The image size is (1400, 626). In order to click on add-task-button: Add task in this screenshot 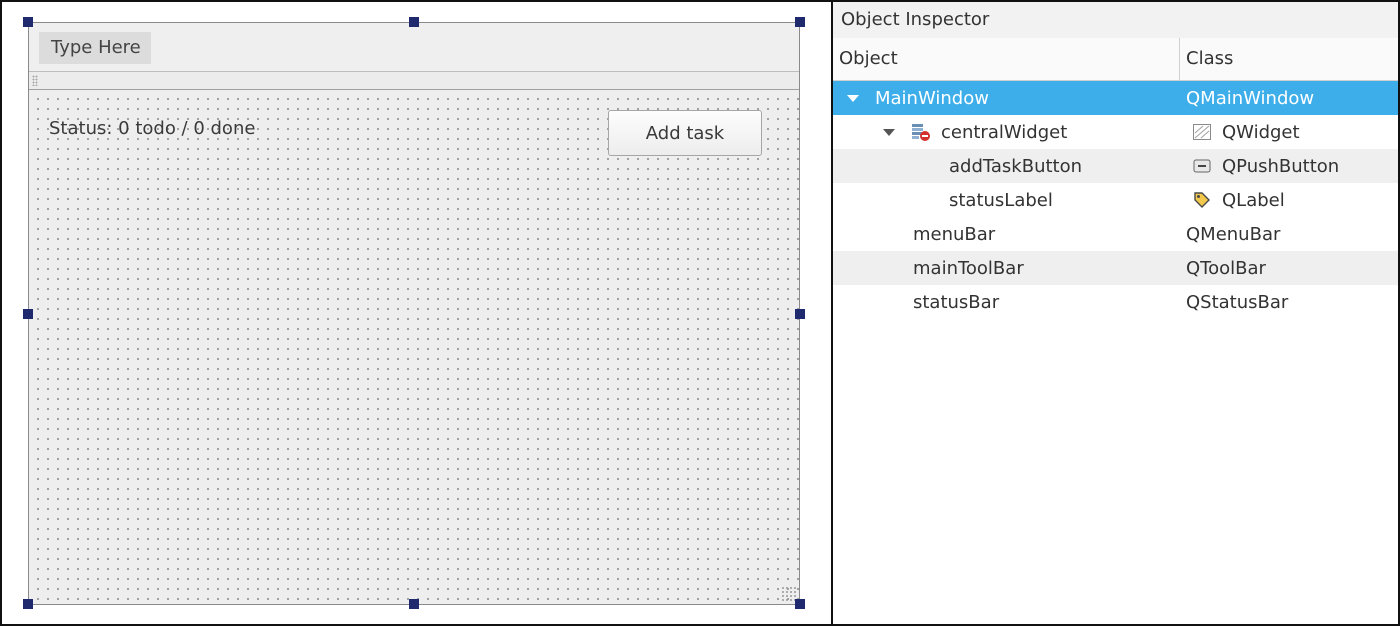, I will do `click(685, 133)`.